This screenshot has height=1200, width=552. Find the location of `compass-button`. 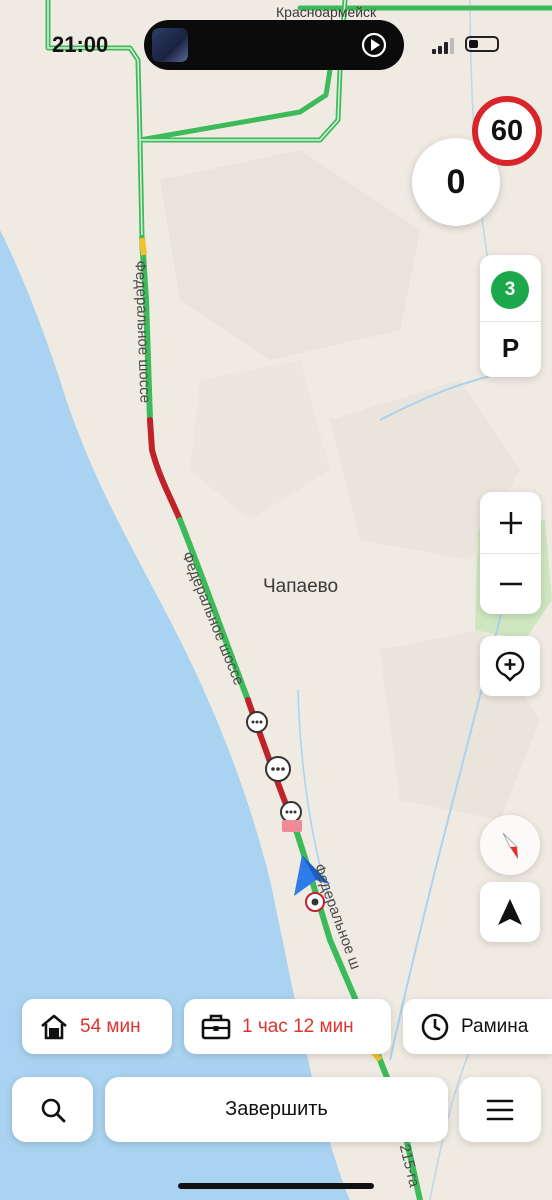

compass-button is located at coordinates (510, 845).